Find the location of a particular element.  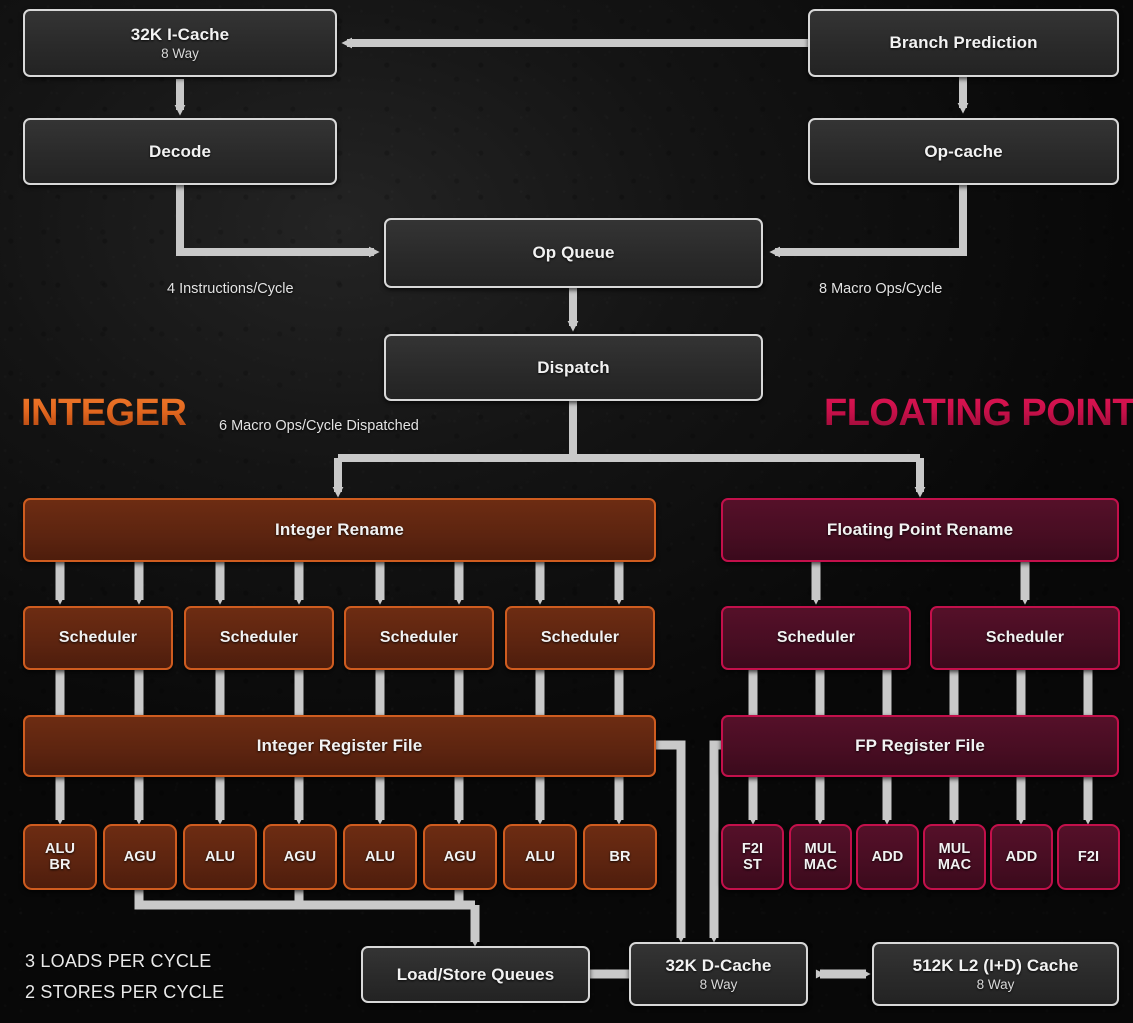

block-title: Integer Register File is located at coordinates (339, 745).